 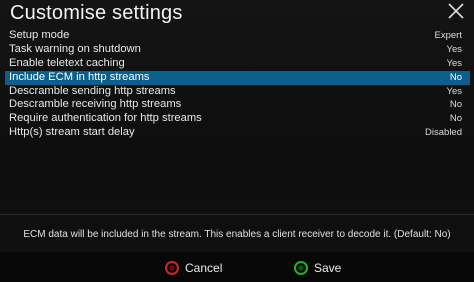 What do you see at coordinates (237, 105) in the screenshot?
I see `setting-row-descramble-receiving: Descramble receiving http streams No` at bounding box center [237, 105].